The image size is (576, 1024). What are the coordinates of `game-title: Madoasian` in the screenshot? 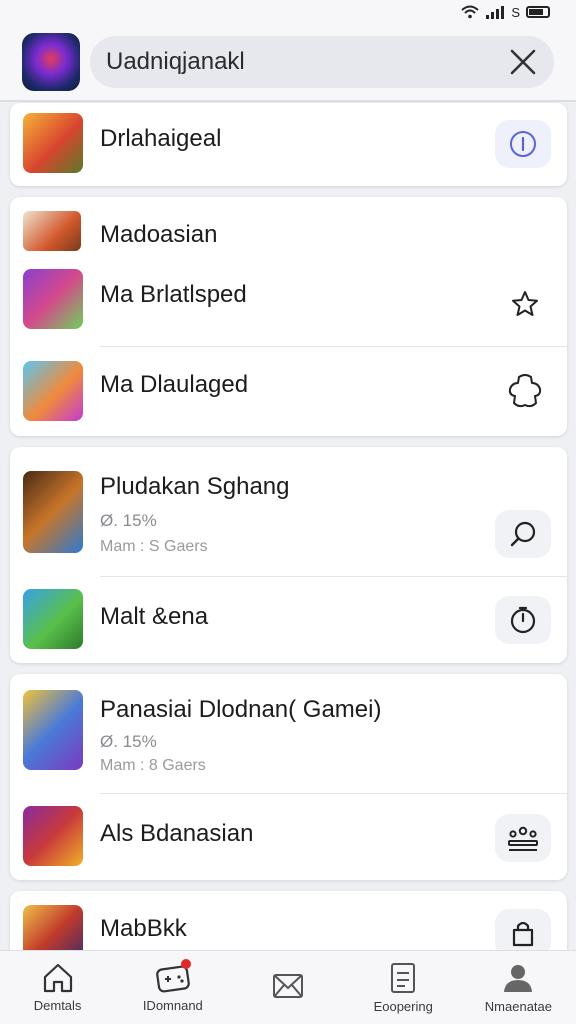 It's located at (159, 234).